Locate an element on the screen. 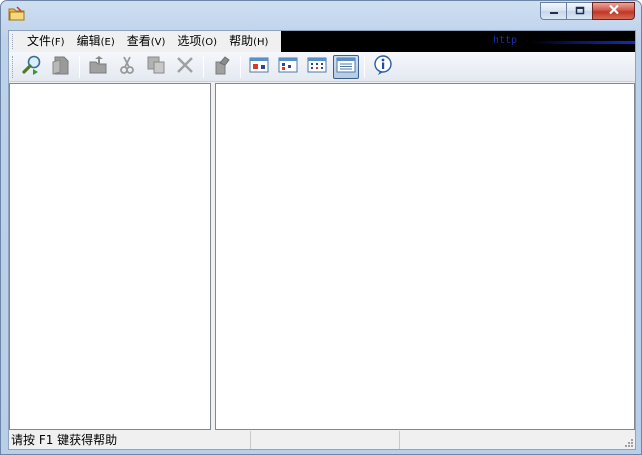 Image resolution: width=642 pixels, height=455 pixels. folder-icon is located at coordinates (17, 14).